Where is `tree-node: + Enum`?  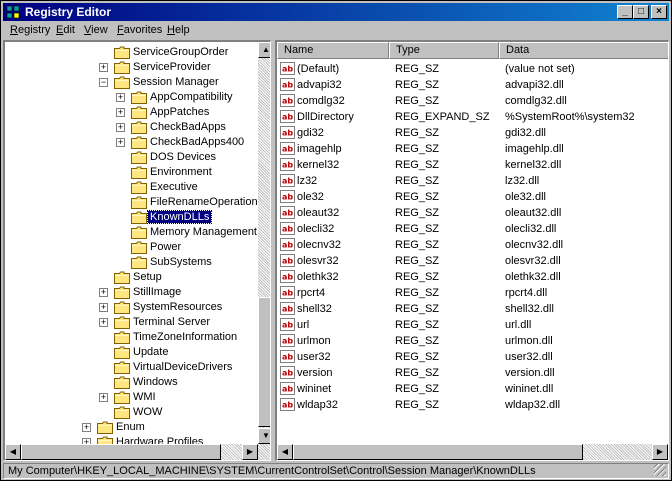 tree-node: + Enum is located at coordinates (130, 427).